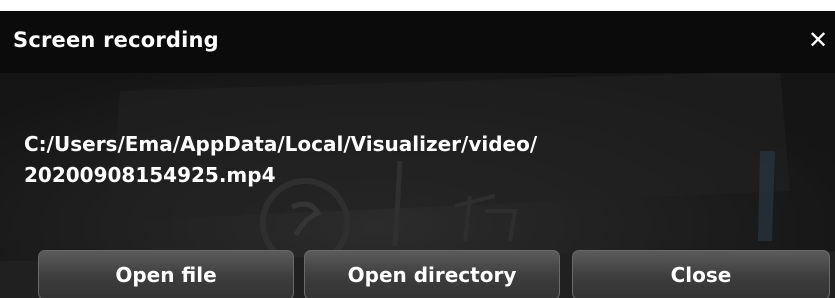 The width and height of the screenshot is (835, 298). Describe the element at coordinates (821, 40) in the screenshot. I see `close-icon: ✕` at that location.